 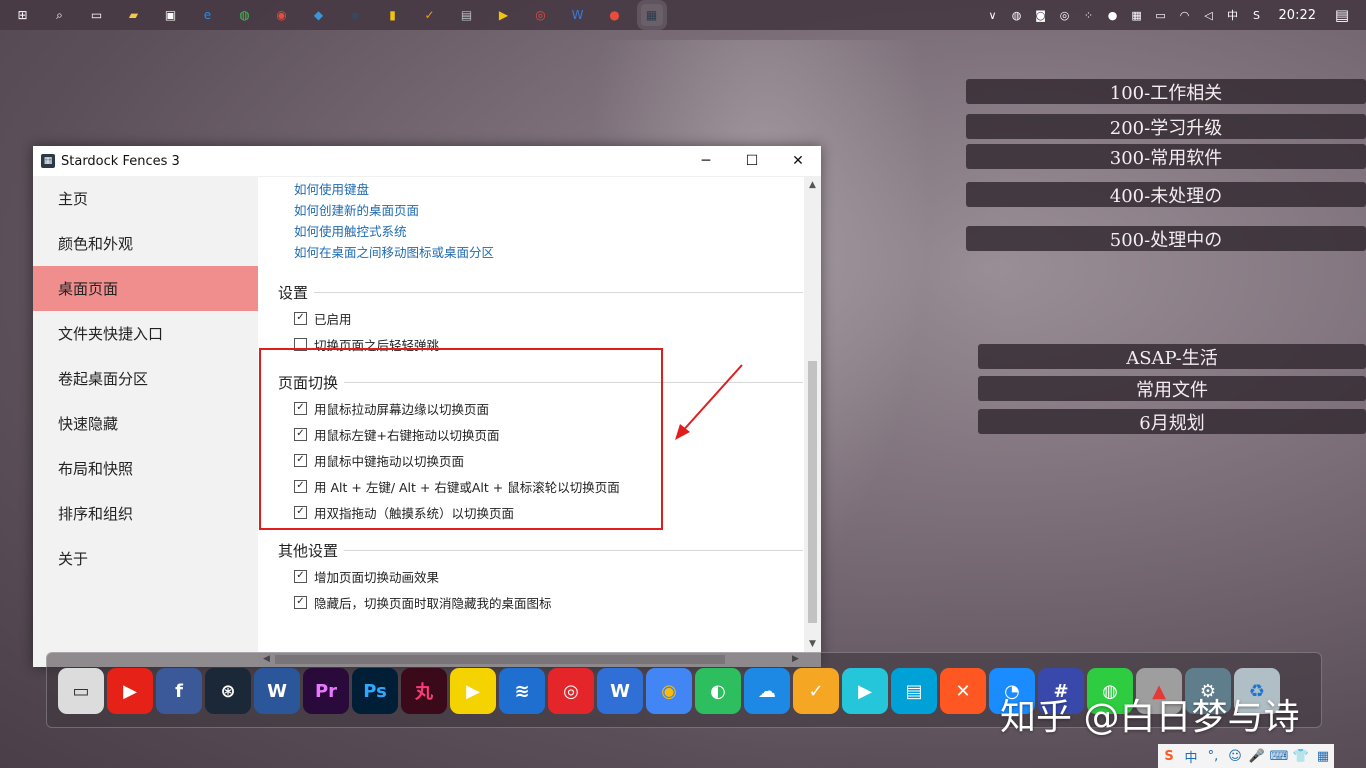 What do you see at coordinates (571, 691) in the screenshot?
I see `netease-dock-icon: ◎` at bounding box center [571, 691].